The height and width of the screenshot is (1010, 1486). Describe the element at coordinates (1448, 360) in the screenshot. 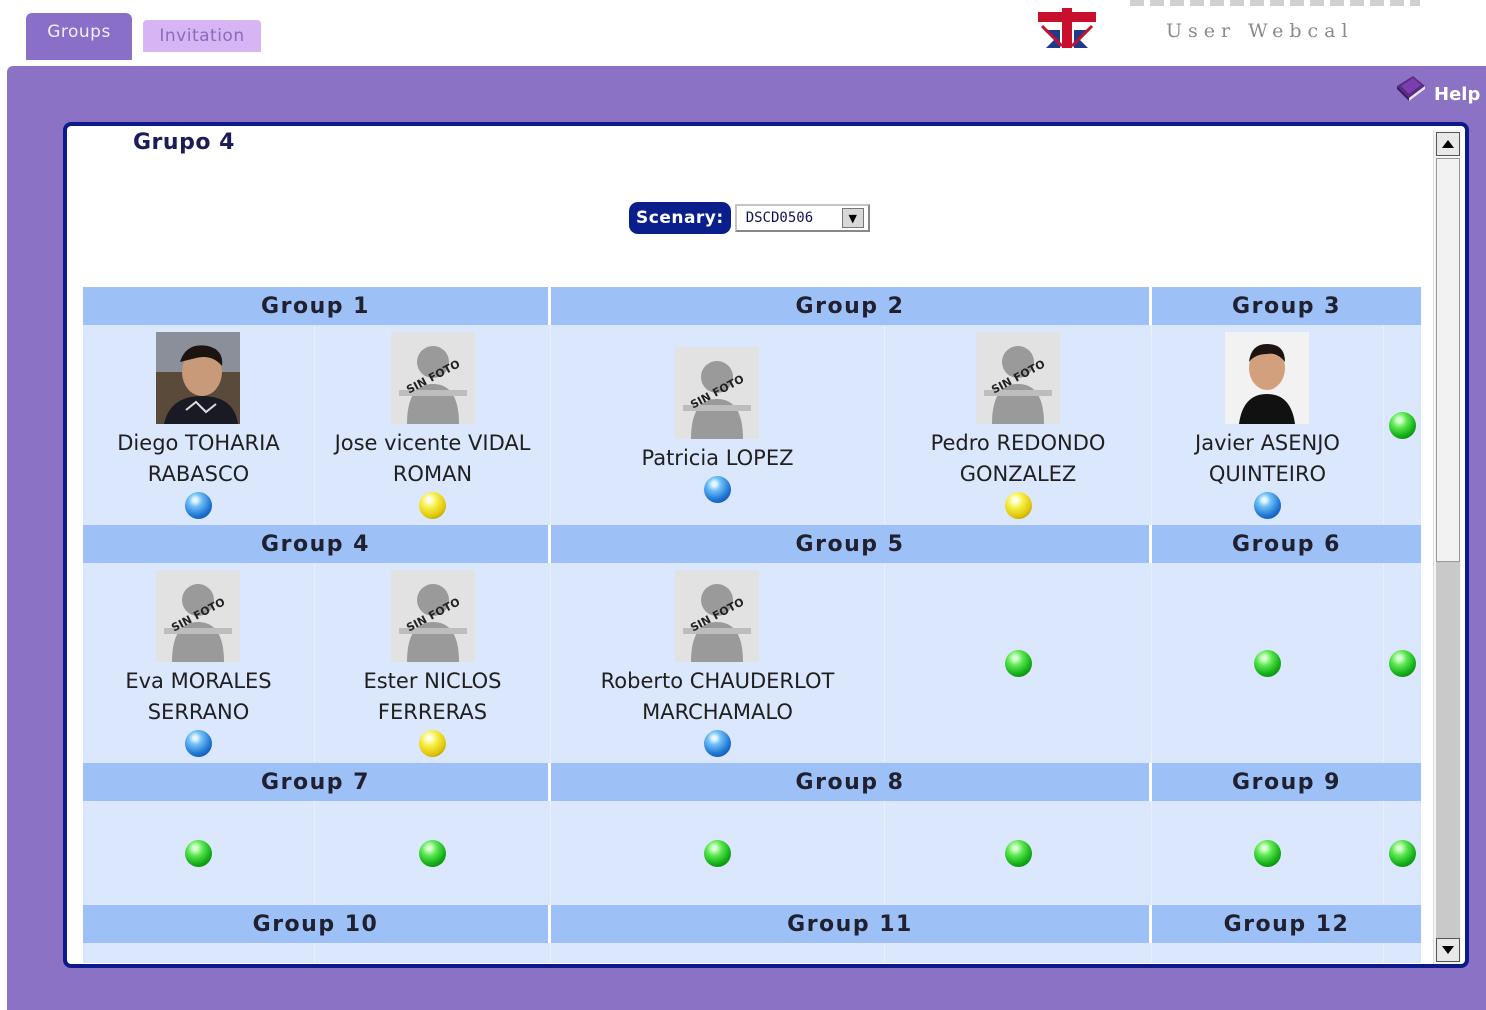

I see `scrollbar-thumb` at that location.